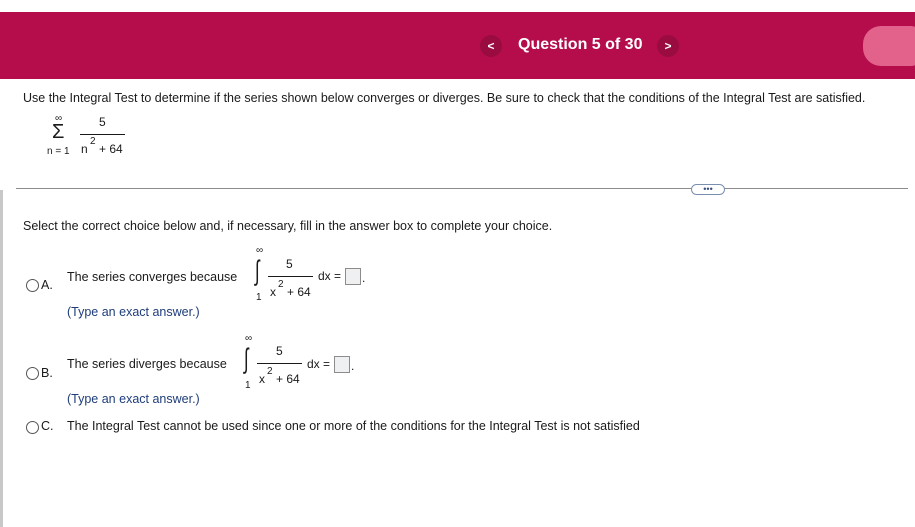  I want to click on series-denominator-rest: + 64, so click(111, 149).